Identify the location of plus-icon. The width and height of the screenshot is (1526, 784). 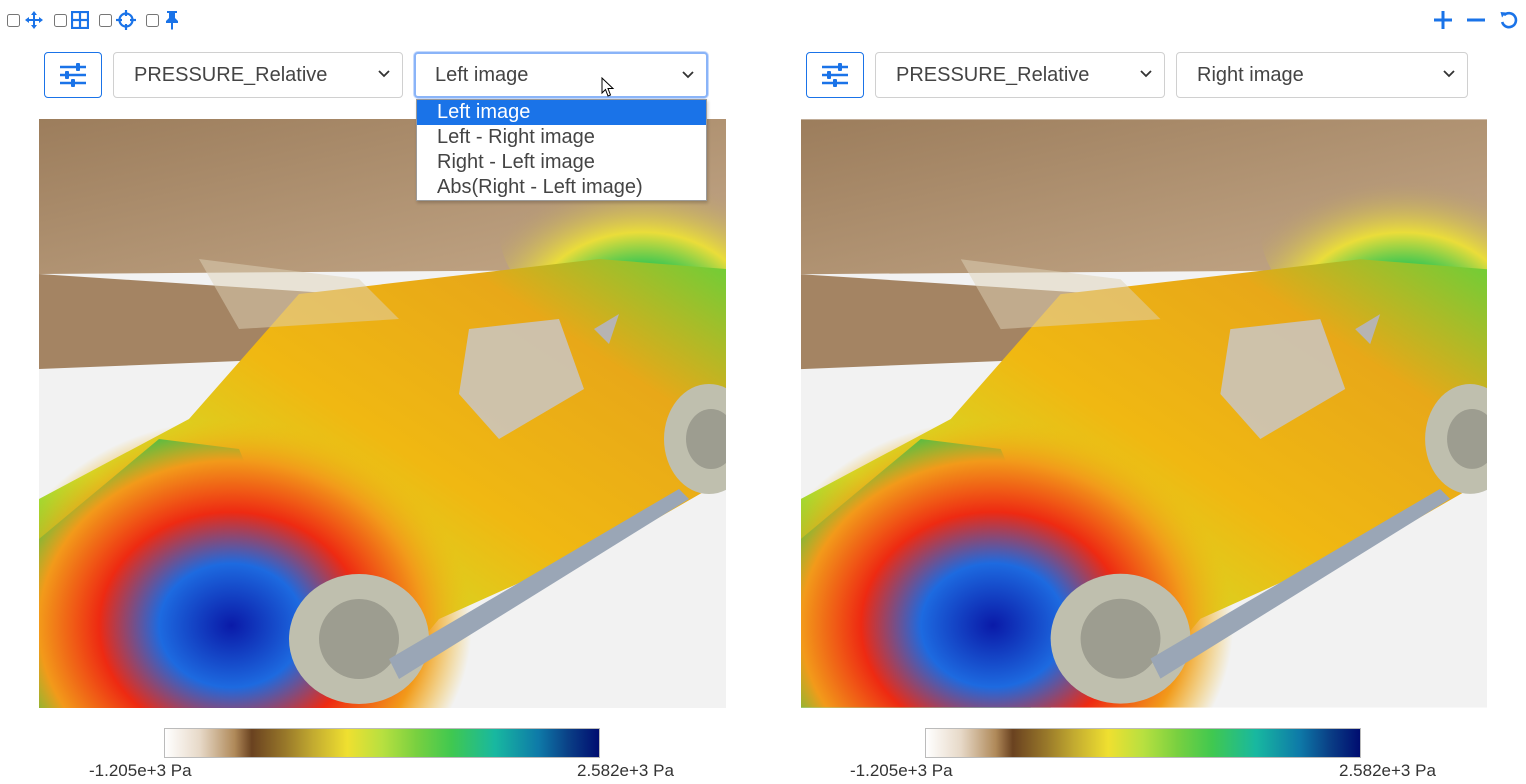
(1443, 20).